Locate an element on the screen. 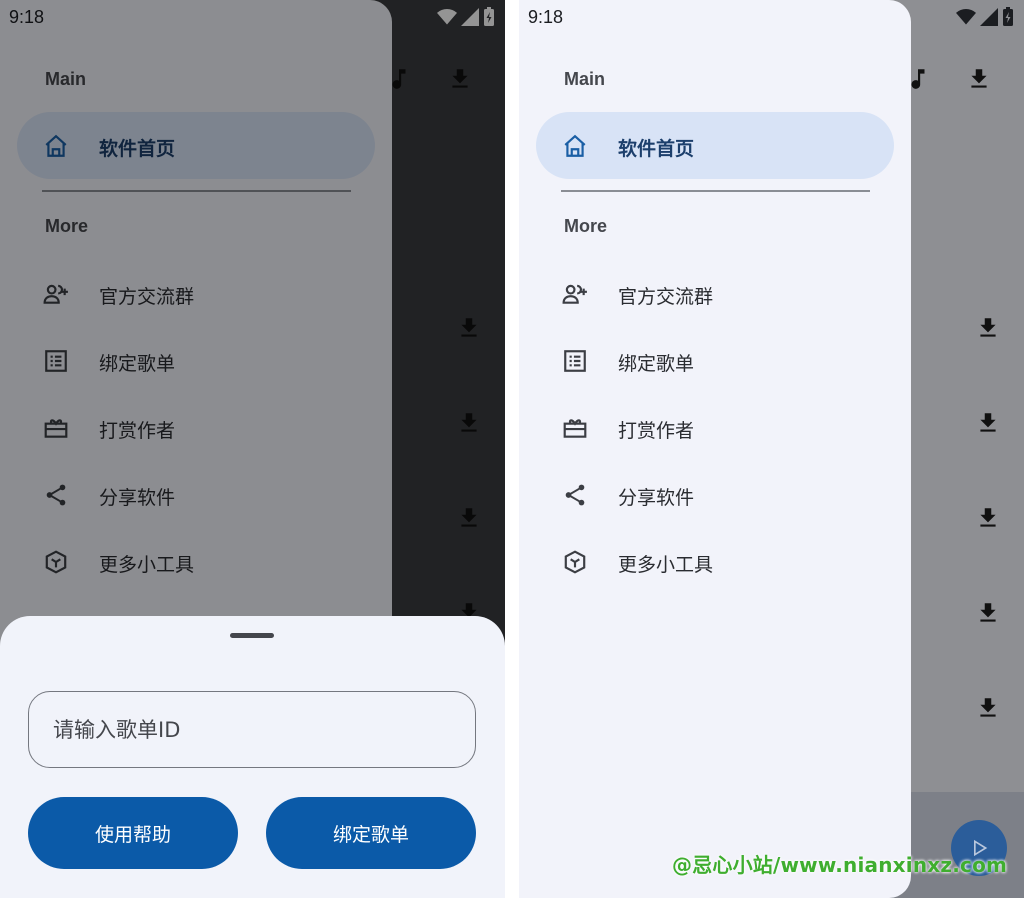  home-icon is located at coordinates (575, 146).